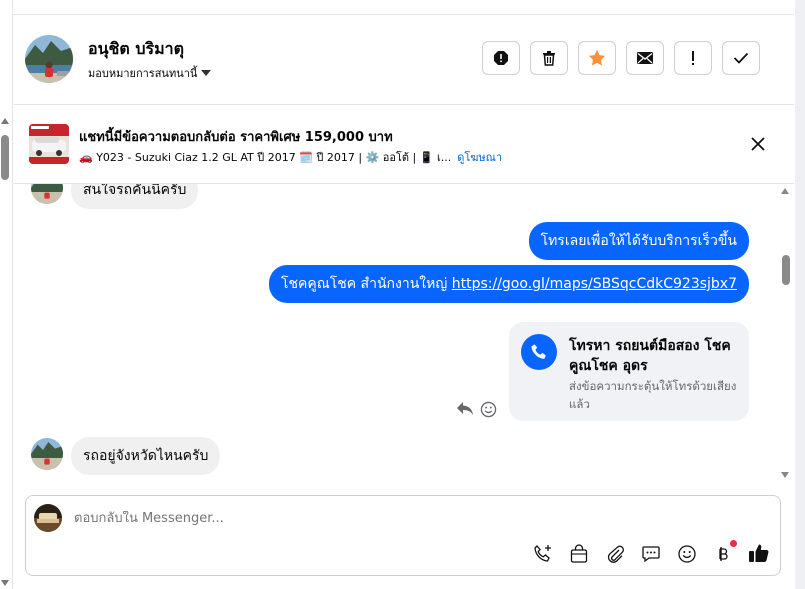 This screenshot has height=589, width=805. I want to click on attach-button, so click(615, 554).